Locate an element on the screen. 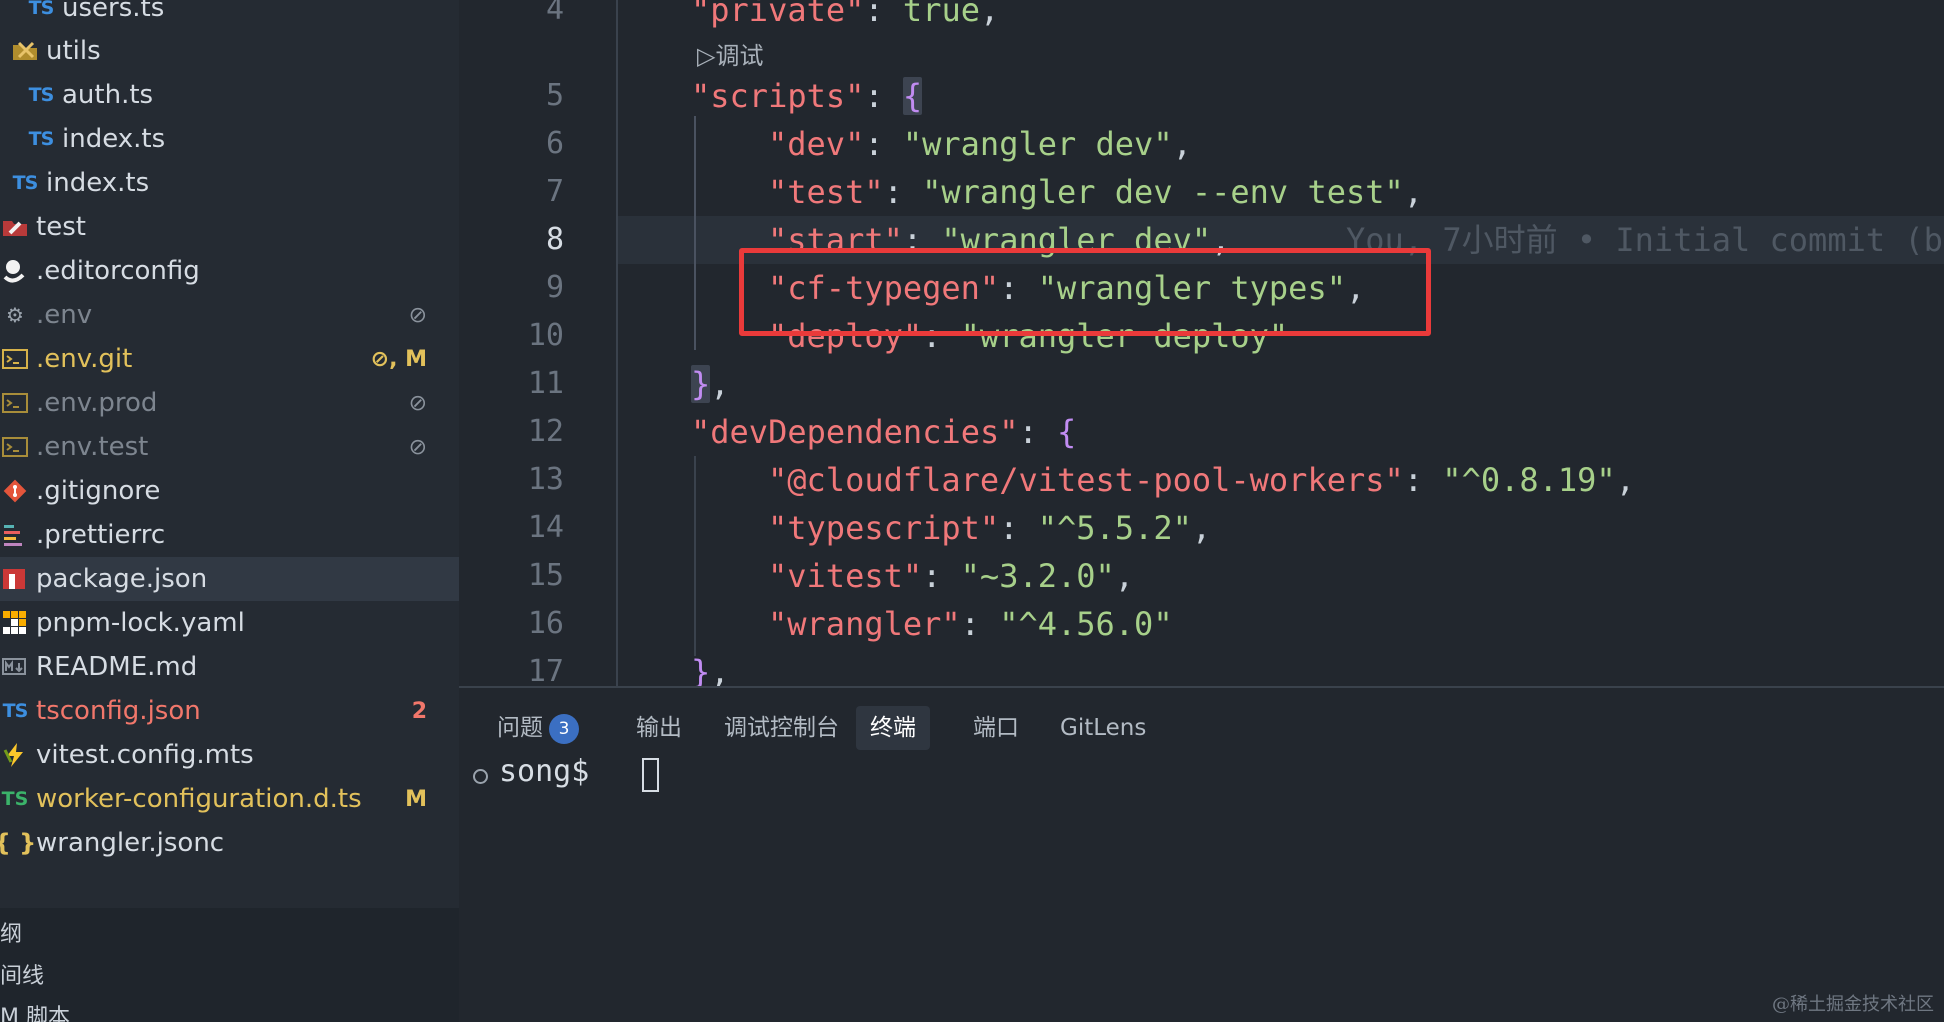  debug-codelens: ▷调试 is located at coordinates (730, 53).